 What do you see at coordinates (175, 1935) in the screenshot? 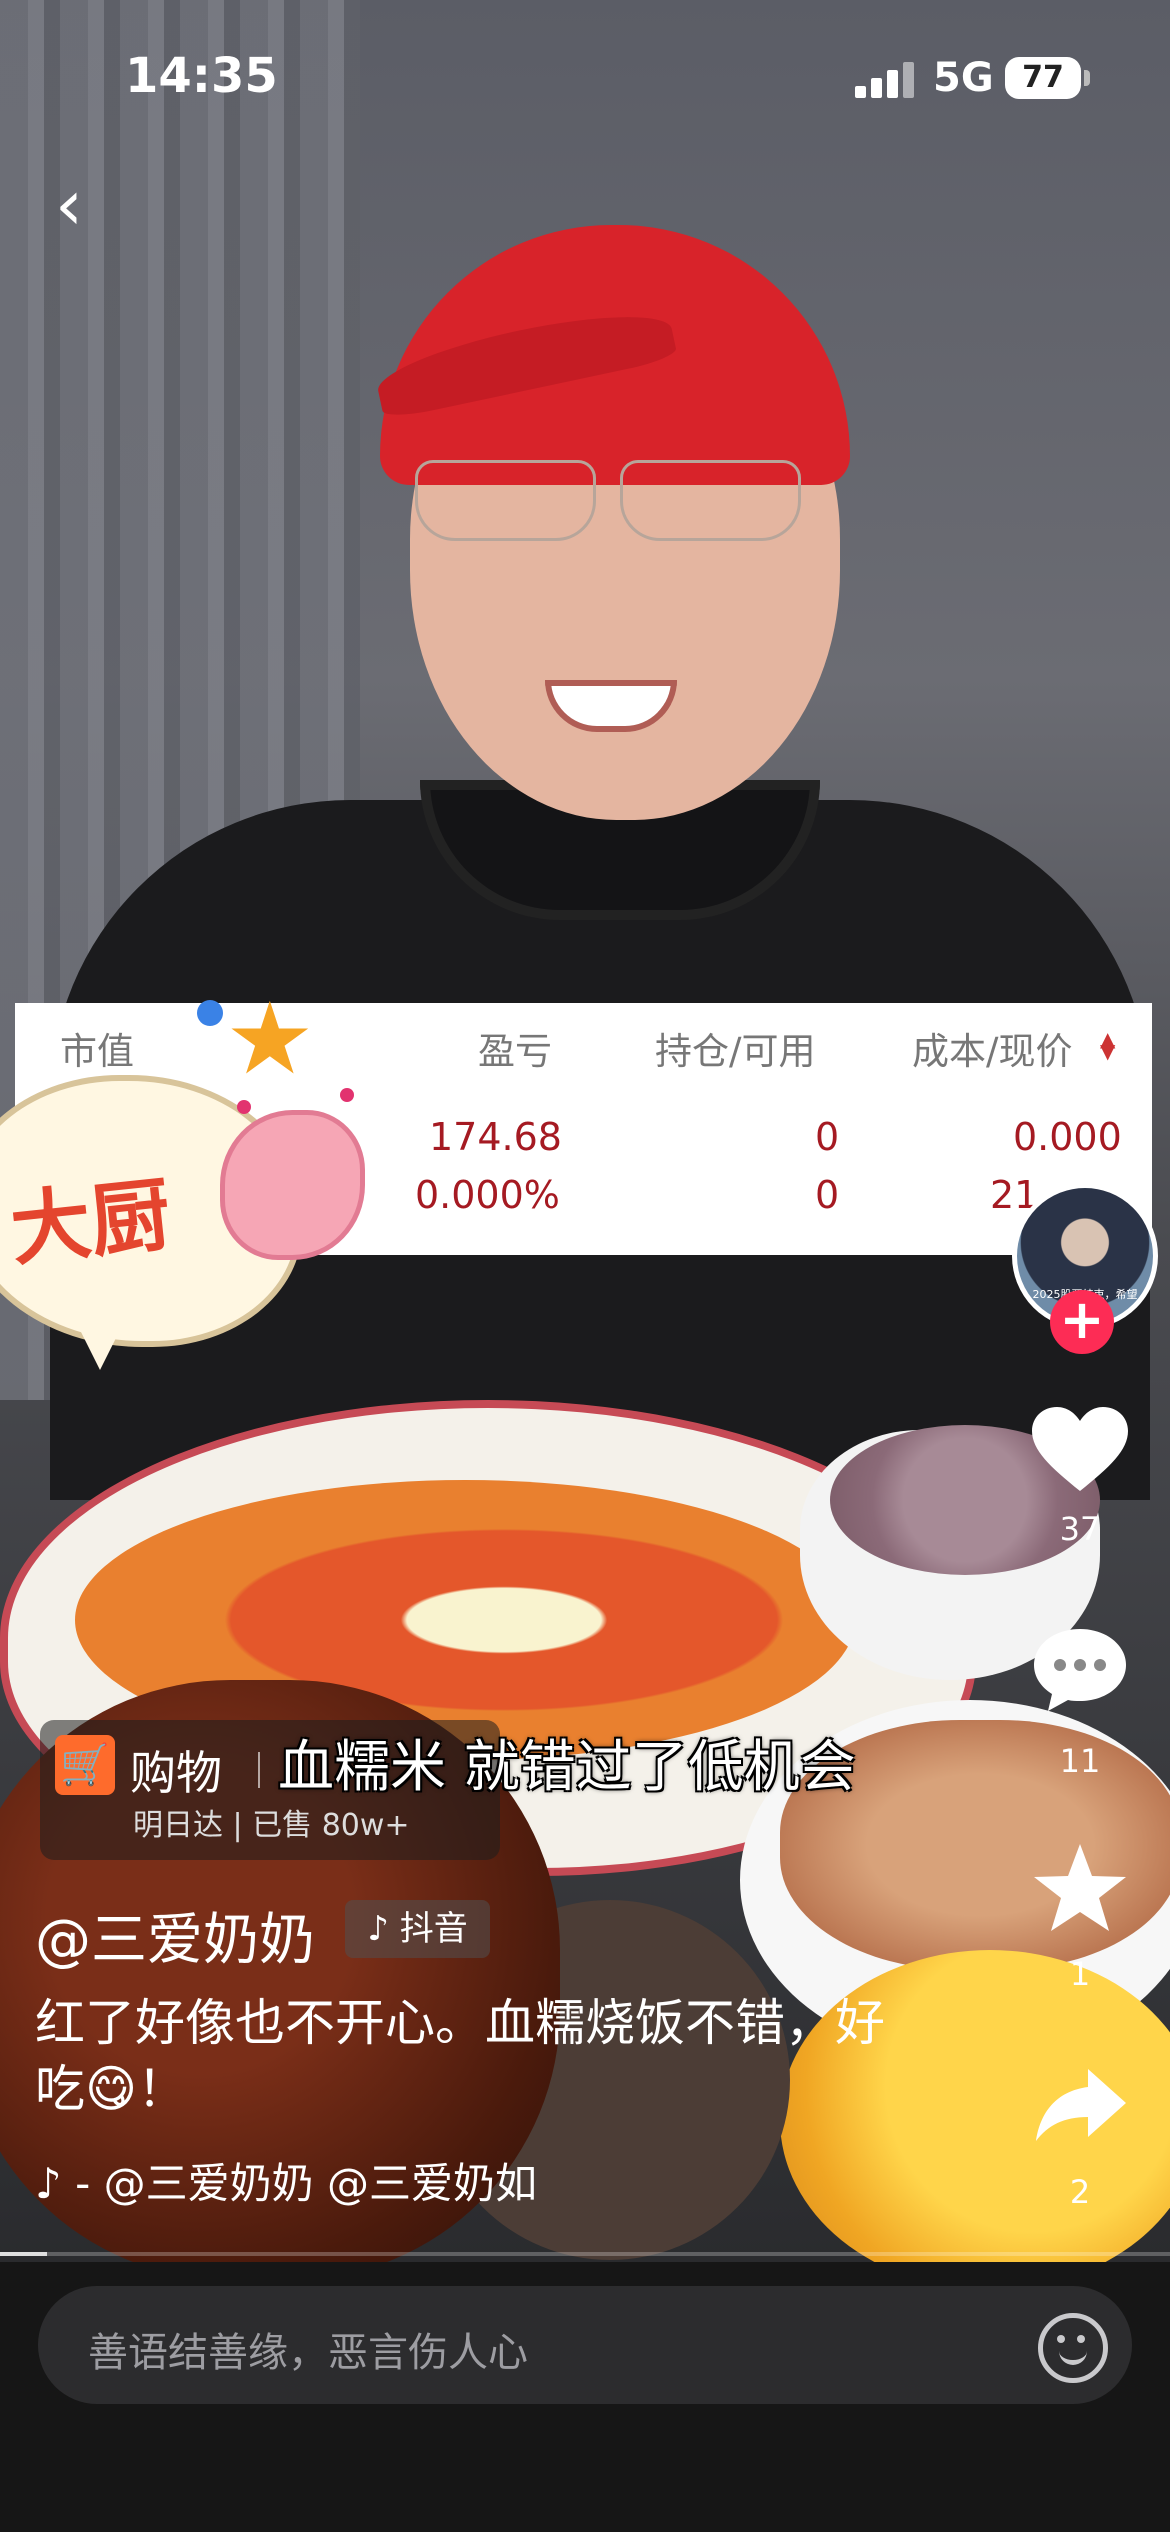
I see `author-name: @三爱奶奶` at bounding box center [175, 1935].